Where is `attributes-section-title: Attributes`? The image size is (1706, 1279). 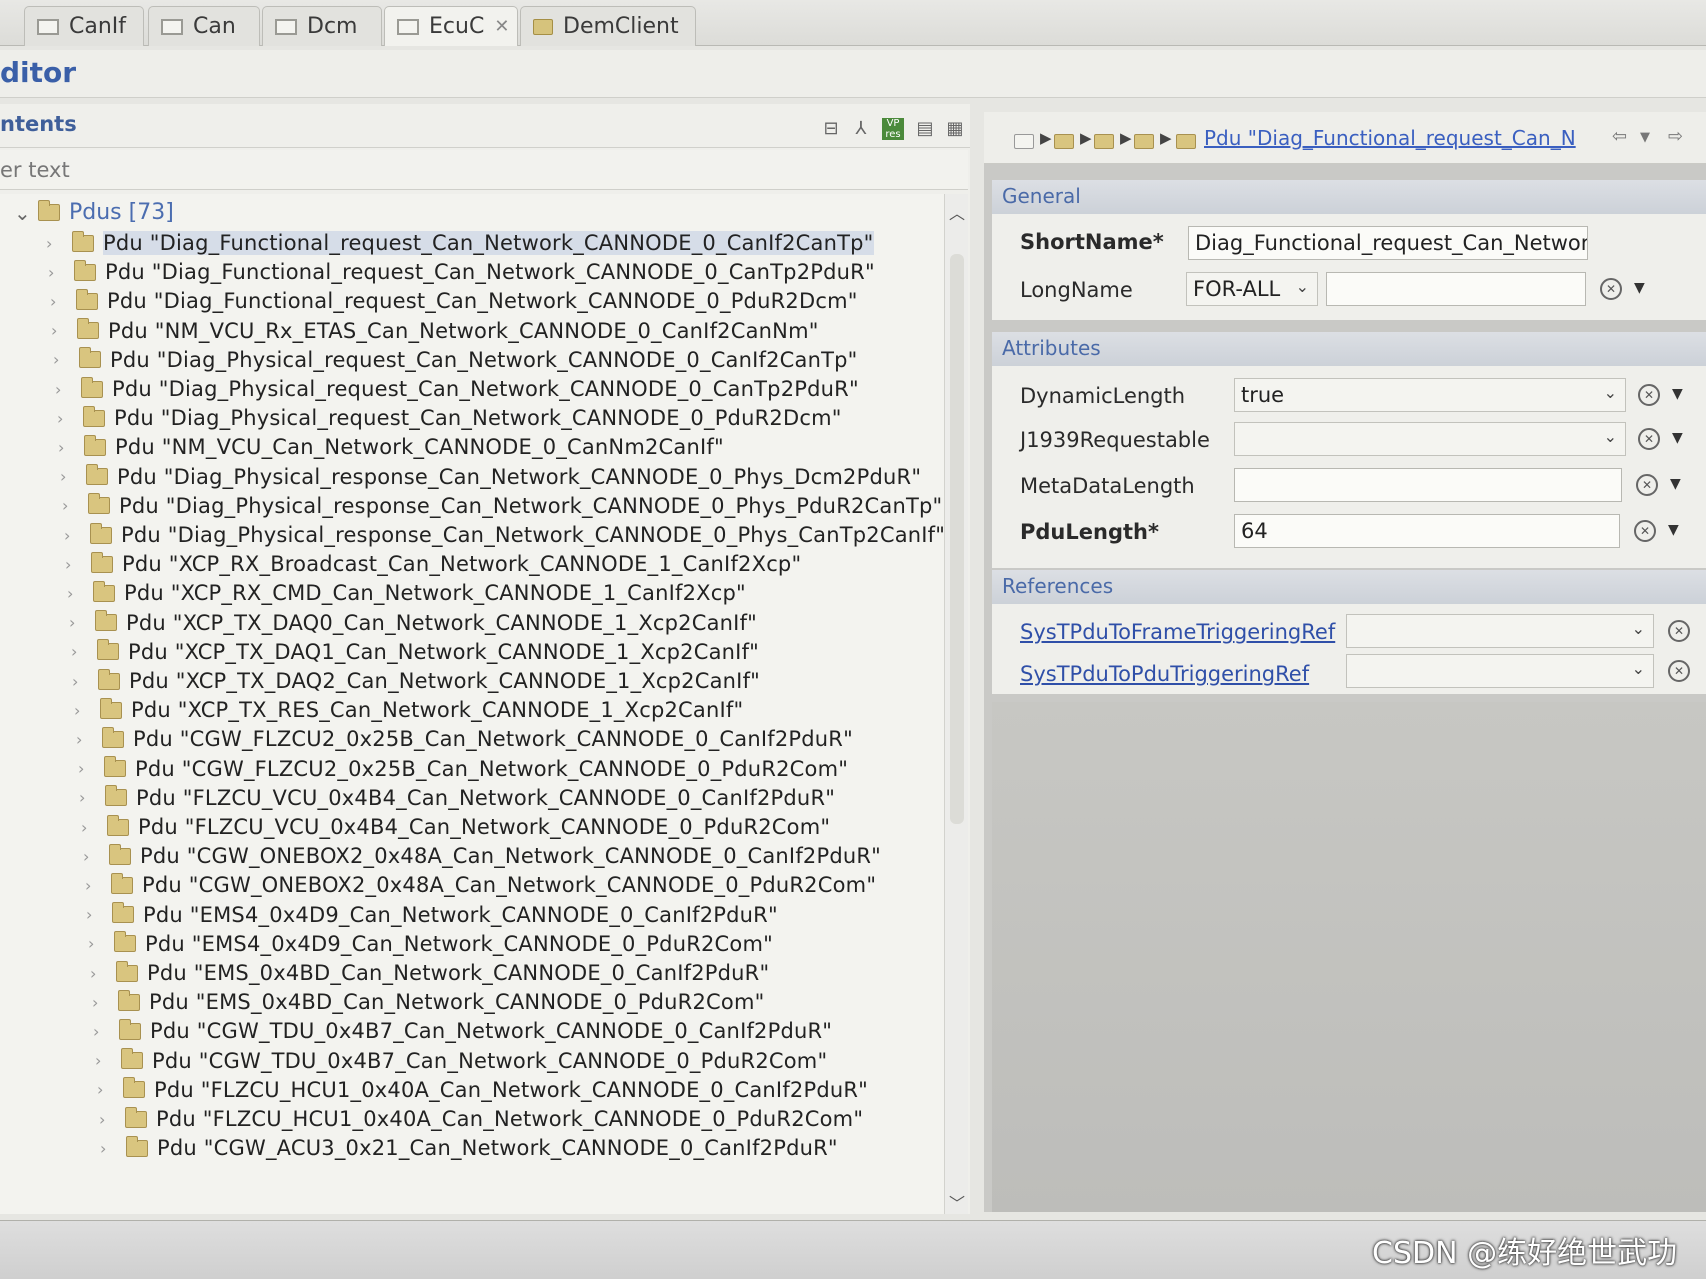
attributes-section-title: Attributes is located at coordinates (1349, 349).